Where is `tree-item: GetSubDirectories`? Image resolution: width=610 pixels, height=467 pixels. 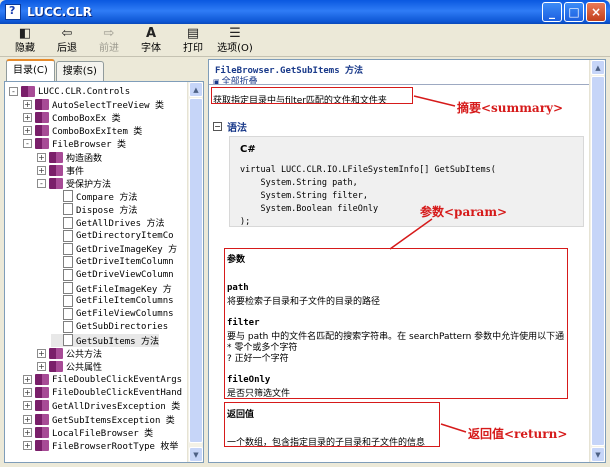 tree-item: GetSubDirectories is located at coordinates (109, 327).